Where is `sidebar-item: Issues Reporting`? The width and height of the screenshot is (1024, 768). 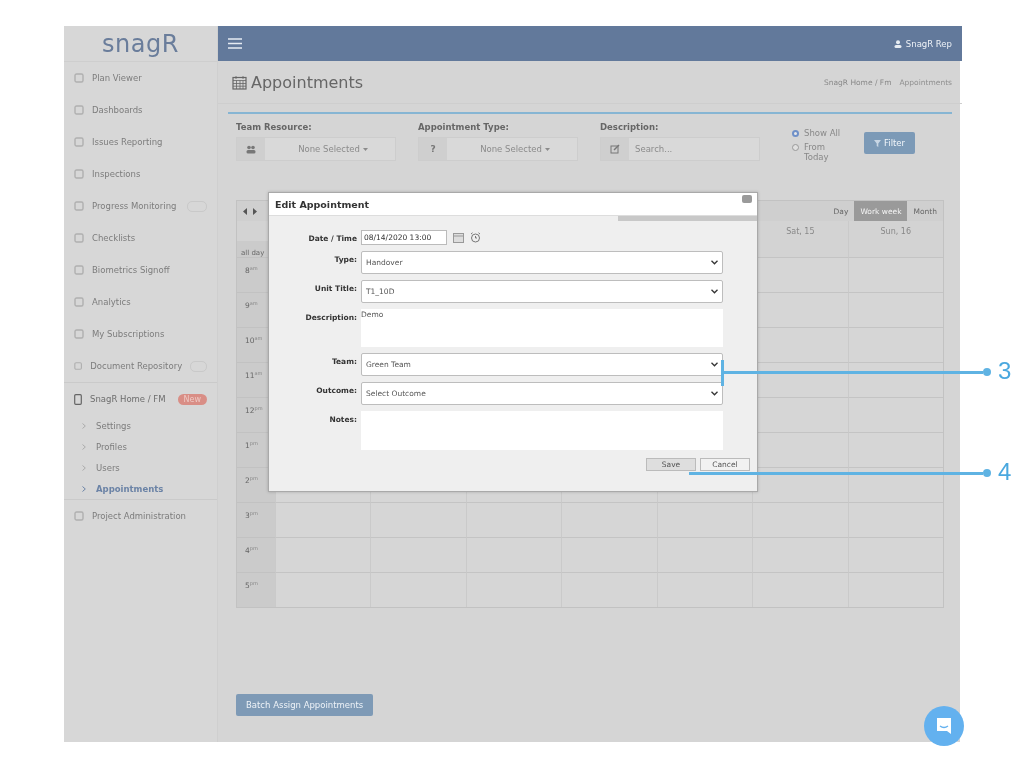 sidebar-item: Issues Reporting is located at coordinates (149, 142).